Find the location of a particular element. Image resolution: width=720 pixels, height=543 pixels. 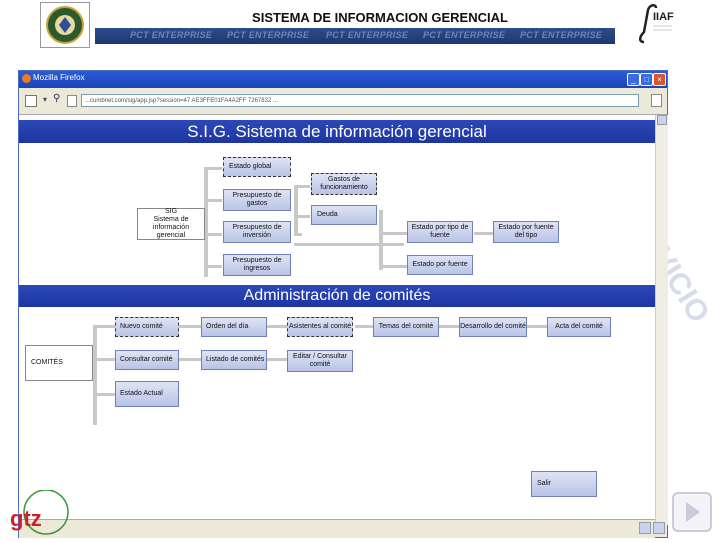

estado-fuente-button: Estado por fuente is located at coordinates (440, 265).